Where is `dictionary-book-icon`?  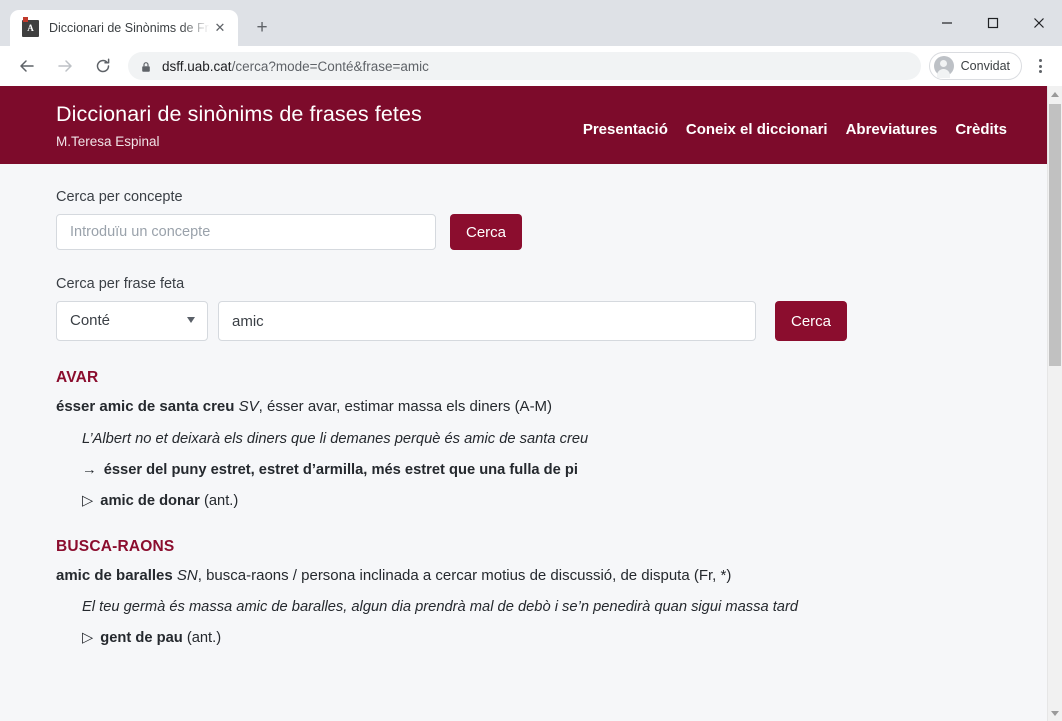 dictionary-book-icon is located at coordinates (30, 26).